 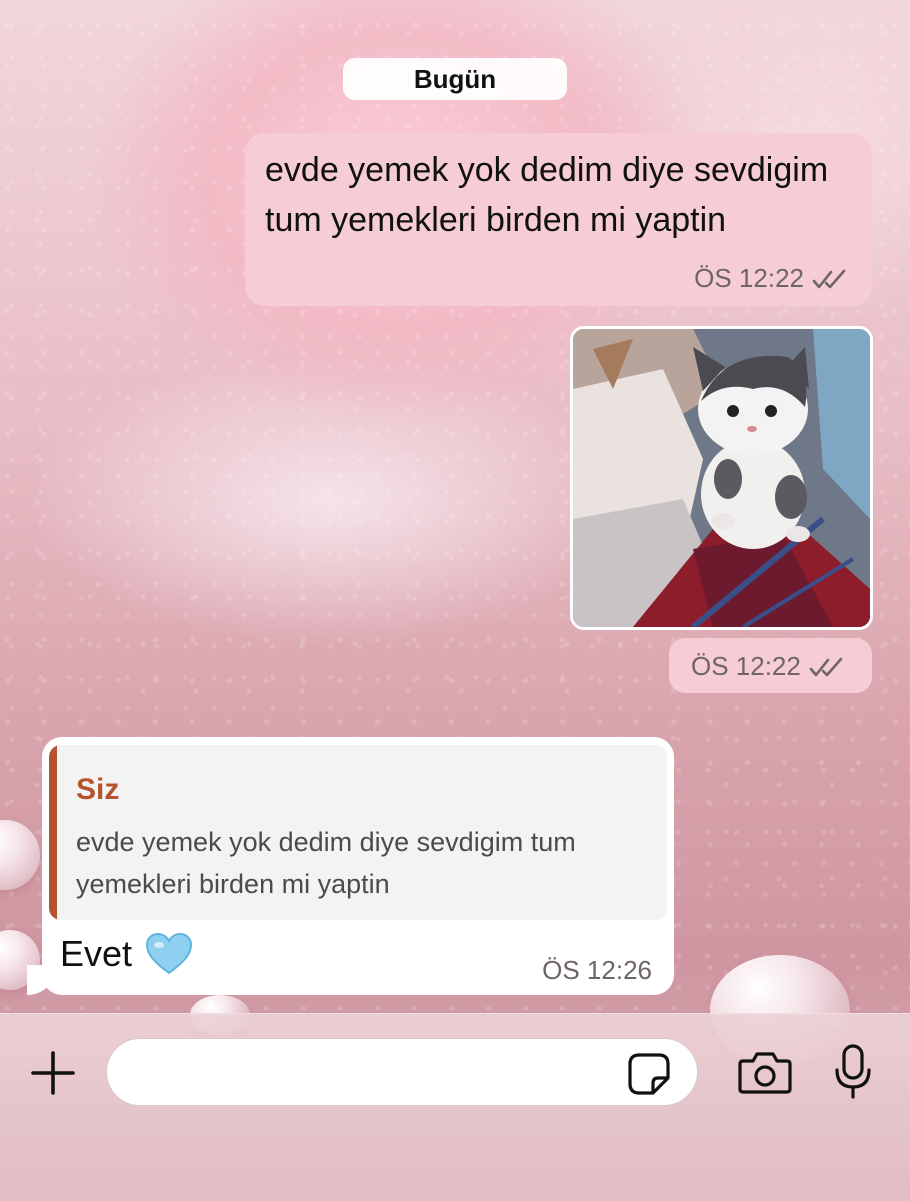 What do you see at coordinates (98, 789) in the screenshot?
I see `quoted-sender: Siz` at bounding box center [98, 789].